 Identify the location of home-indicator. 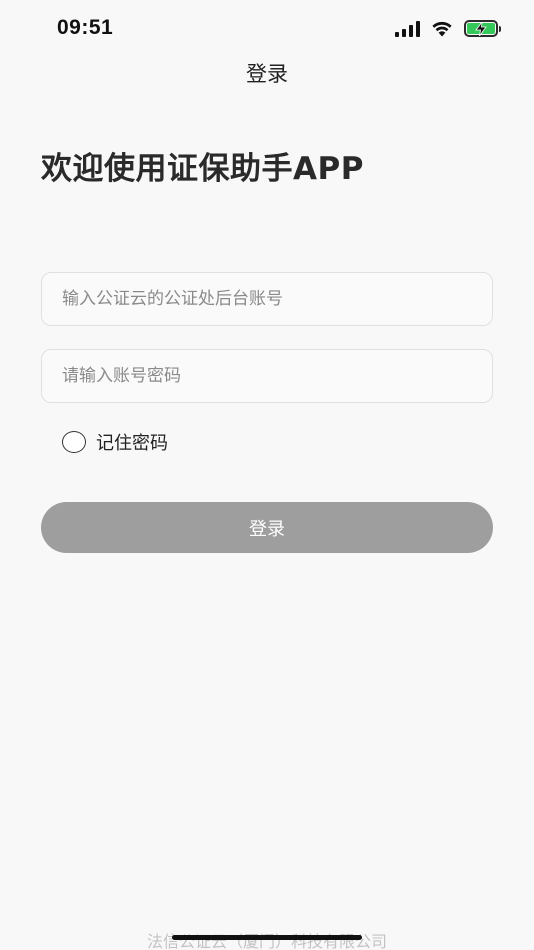
(267, 937).